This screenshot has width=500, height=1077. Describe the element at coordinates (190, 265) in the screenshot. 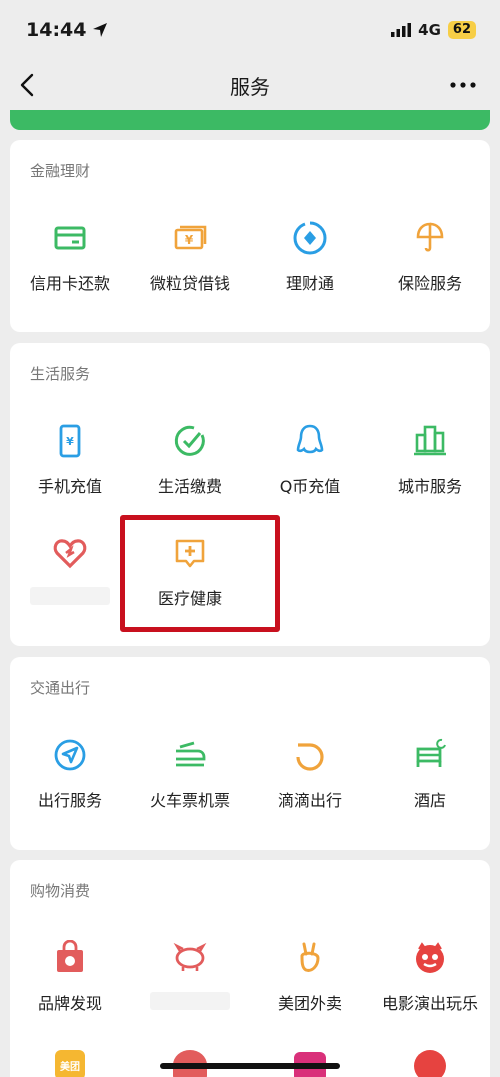

I see `weilidai-loan: ¥ 微粒贷借钱` at that location.